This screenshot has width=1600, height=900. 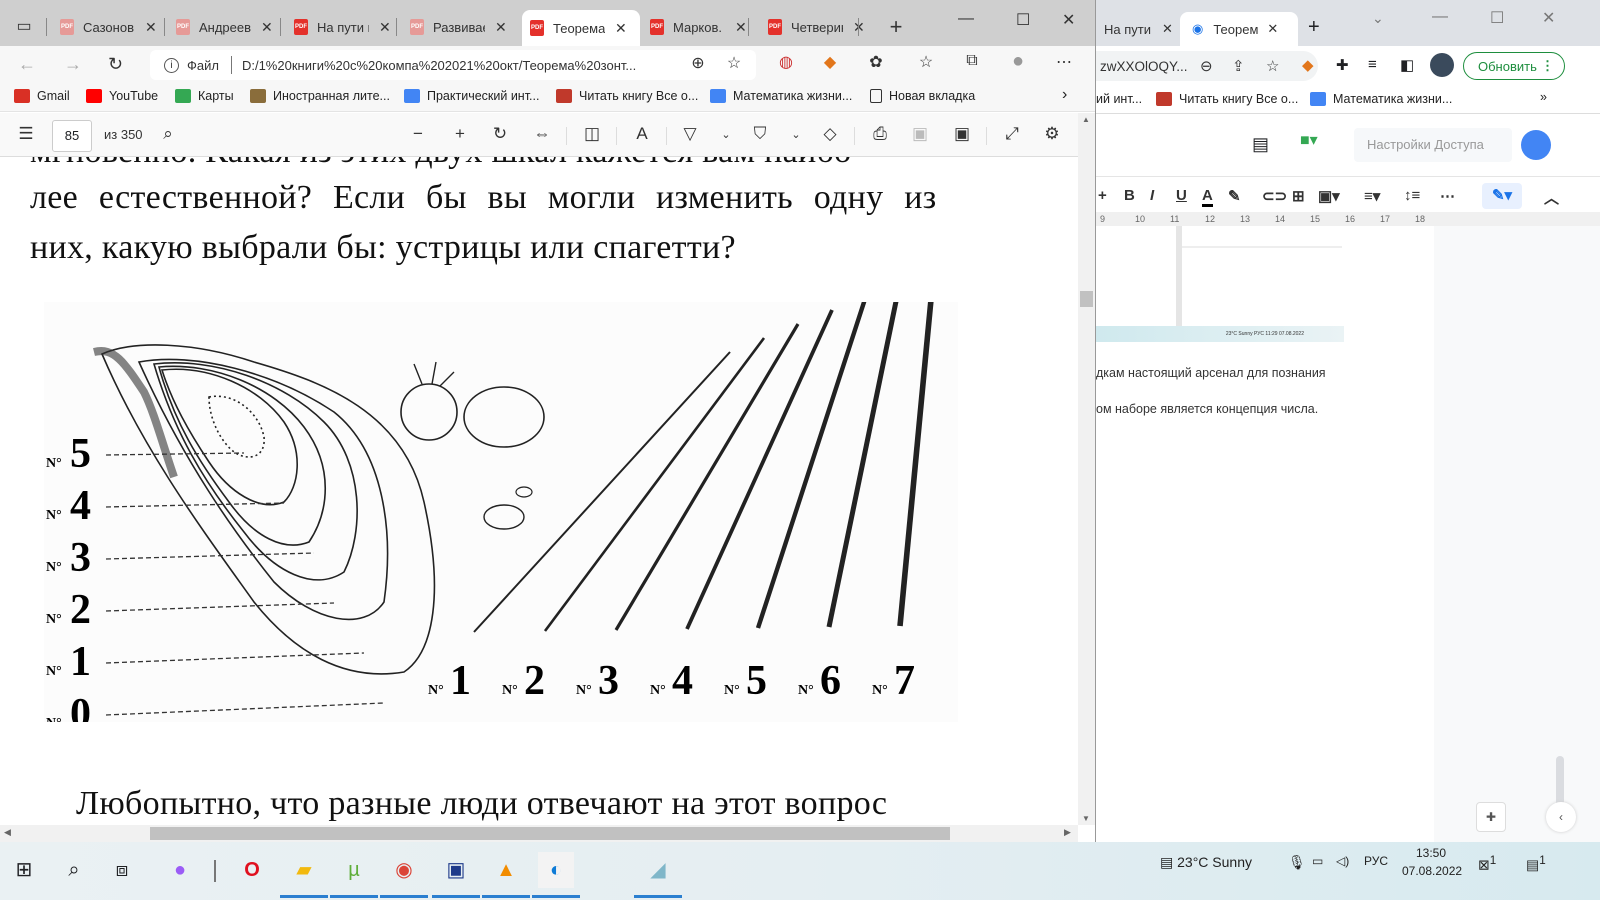 I want to click on docs-ruler: 9 10 11 12 13 14 15 16 17 18, so click(x=1348, y=219).